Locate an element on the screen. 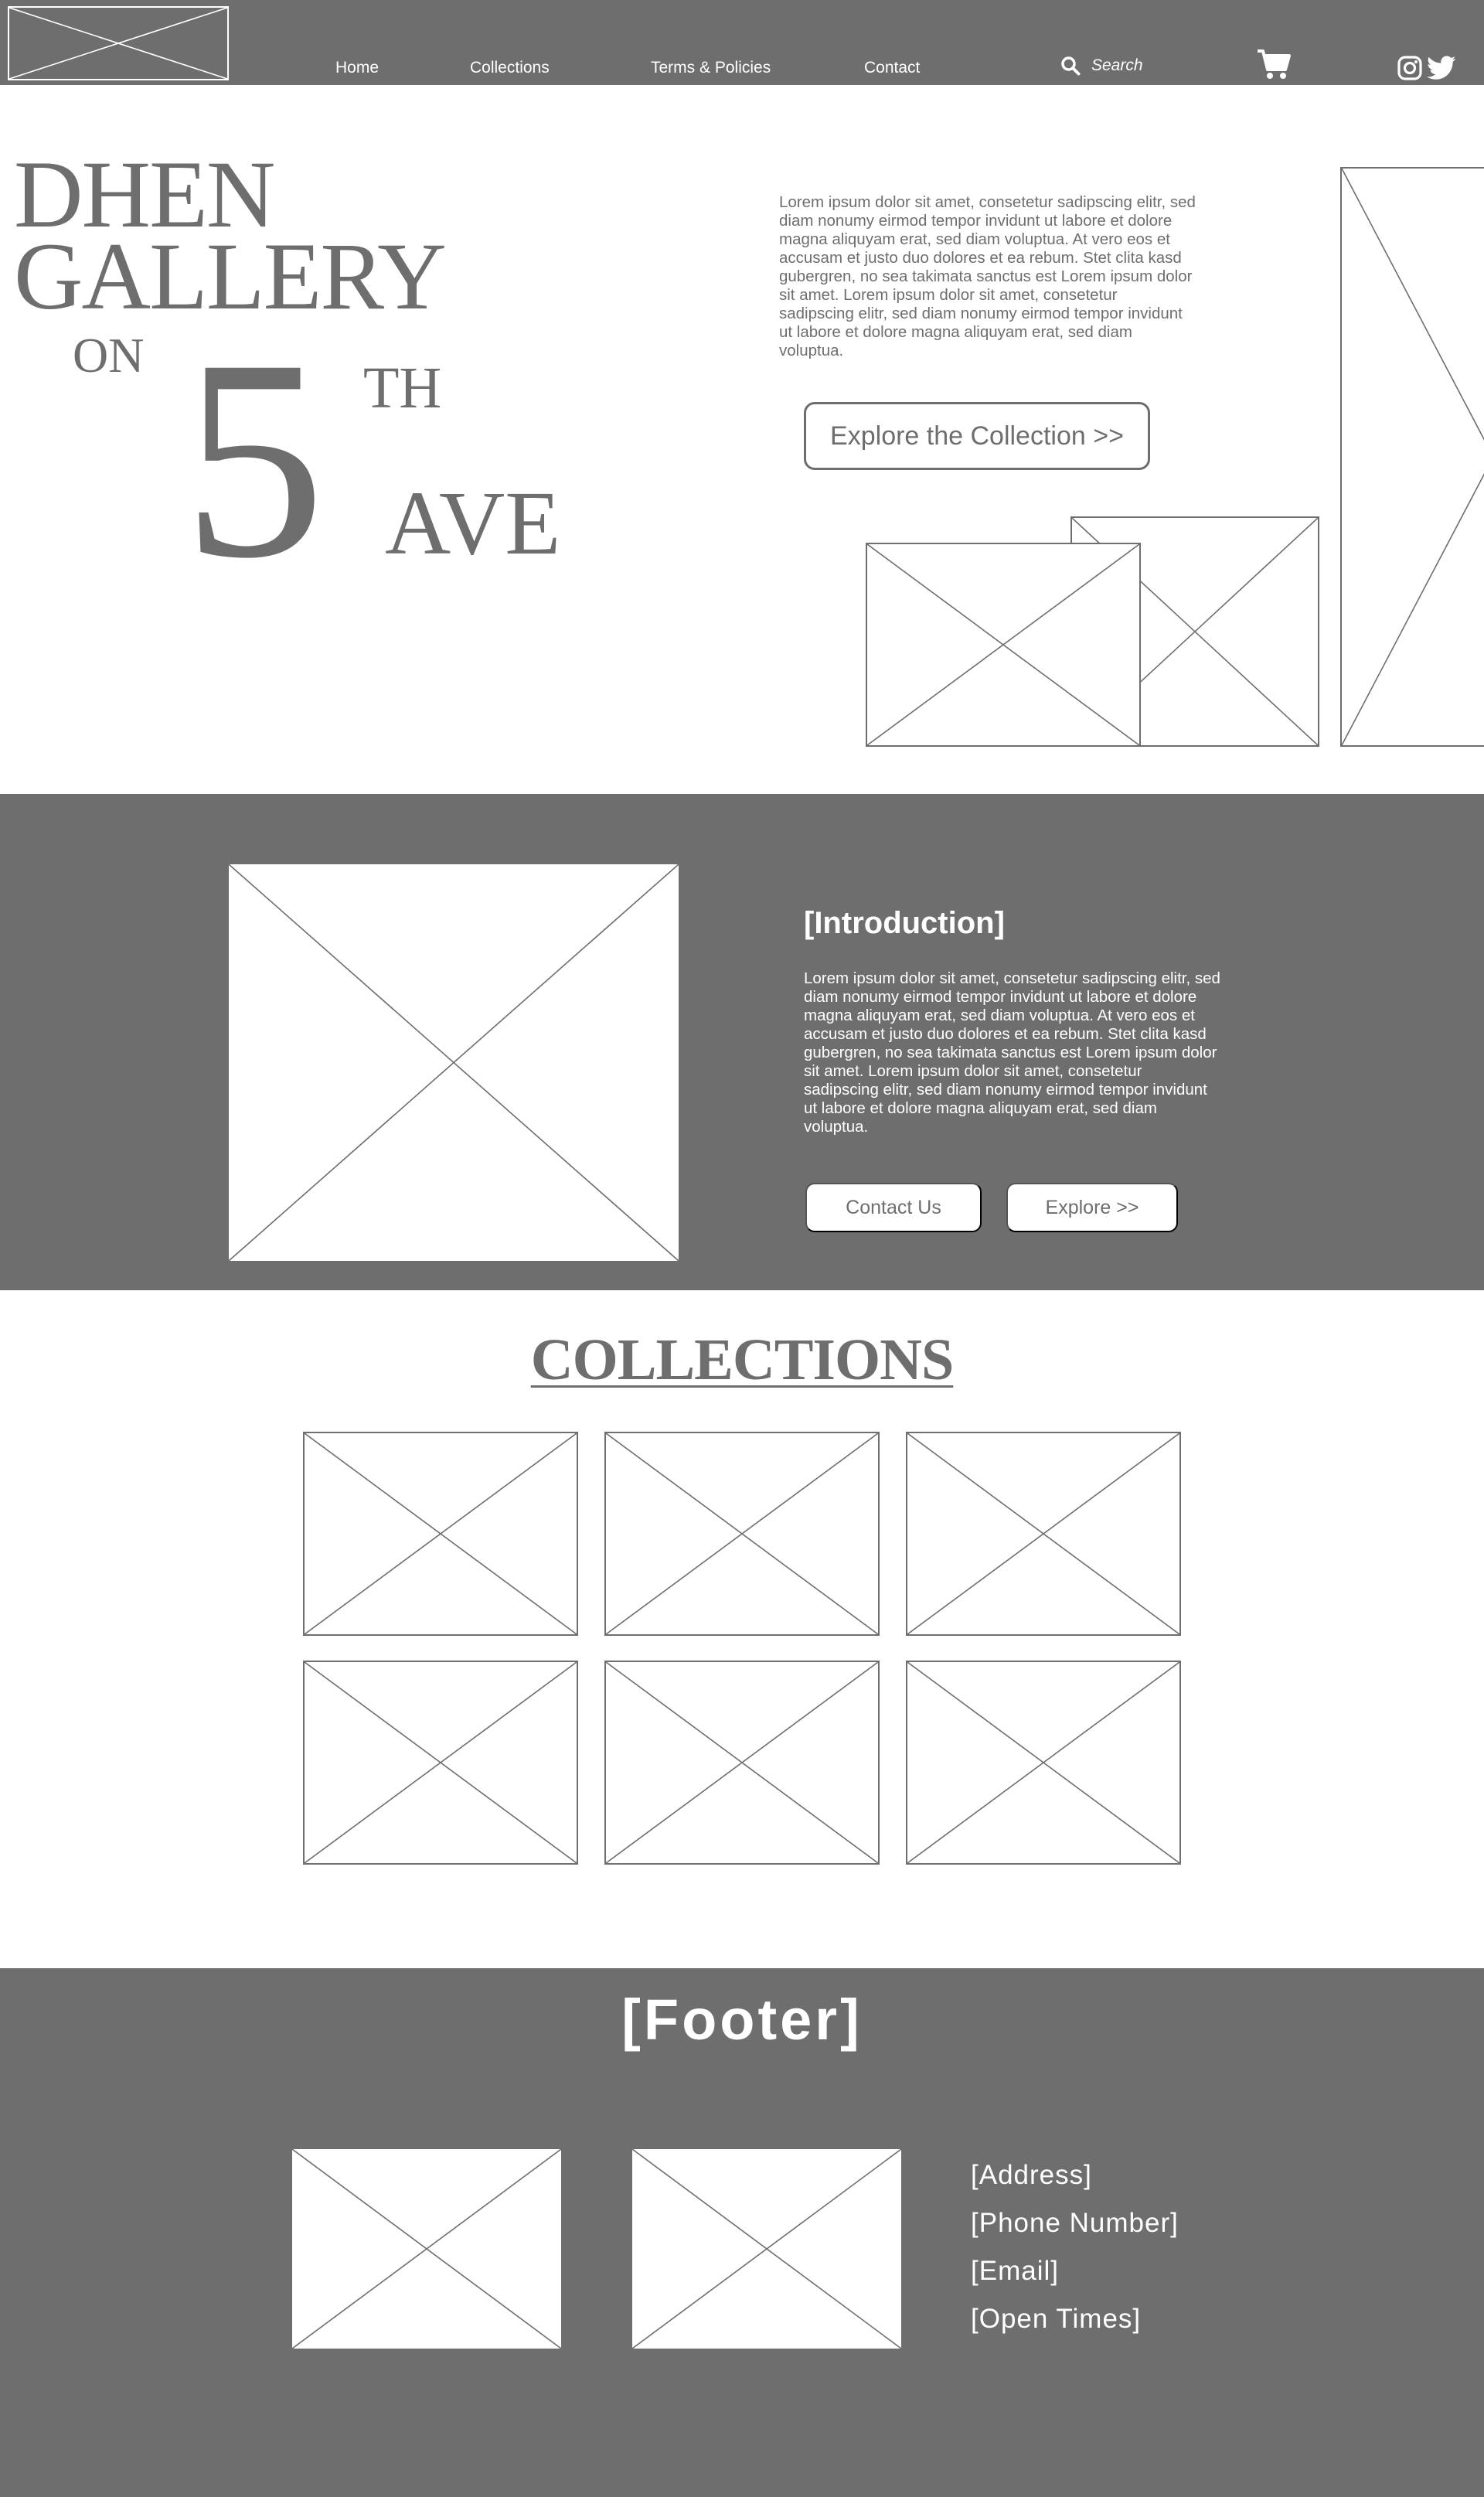 The image size is (1484, 2497). explore-button: Explore >> is located at coordinates (1092, 1207).